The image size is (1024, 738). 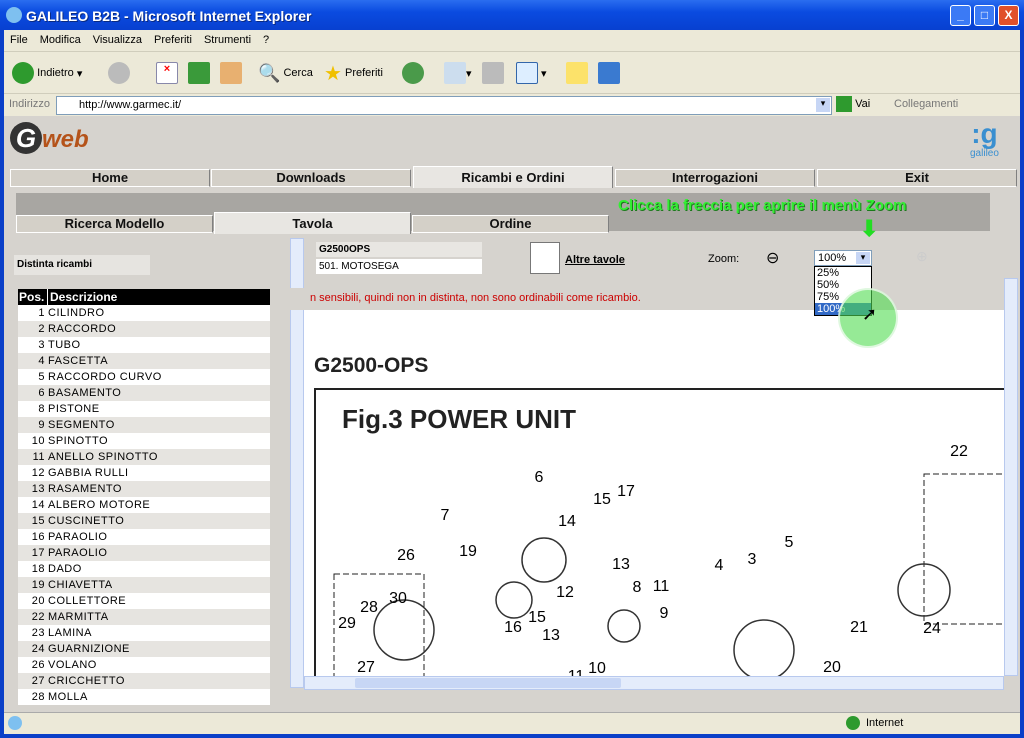 What do you see at coordinates (144, 521) in the screenshot?
I see `table-row: 15 CUSCINETTO` at bounding box center [144, 521].